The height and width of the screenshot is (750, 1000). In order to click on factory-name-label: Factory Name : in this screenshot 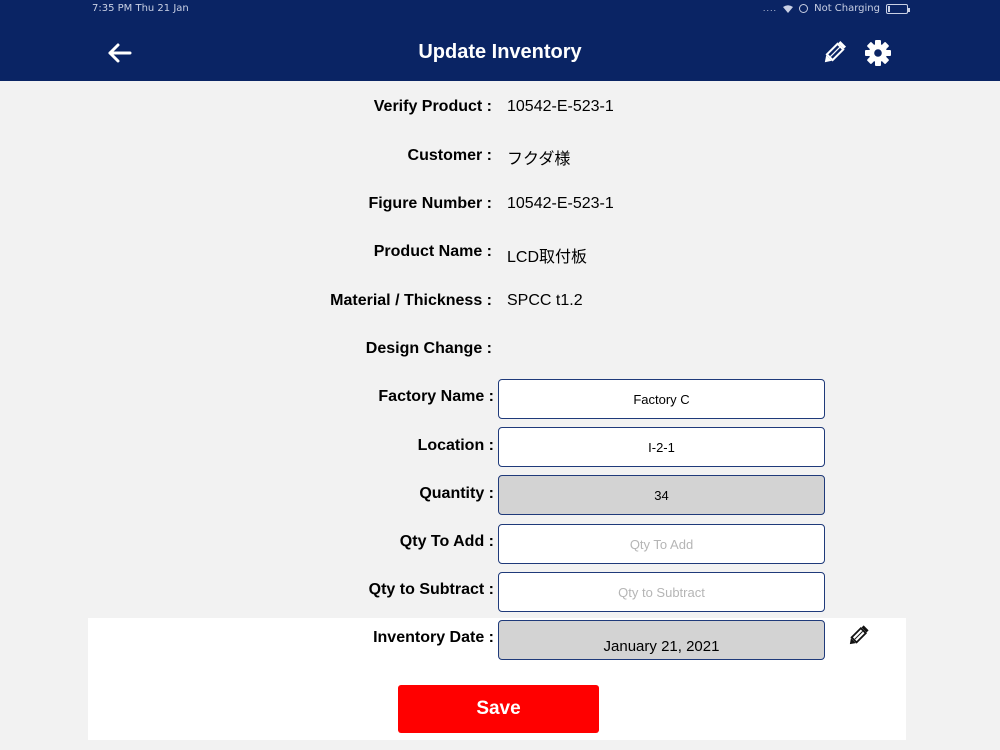, I will do `click(436, 396)`.